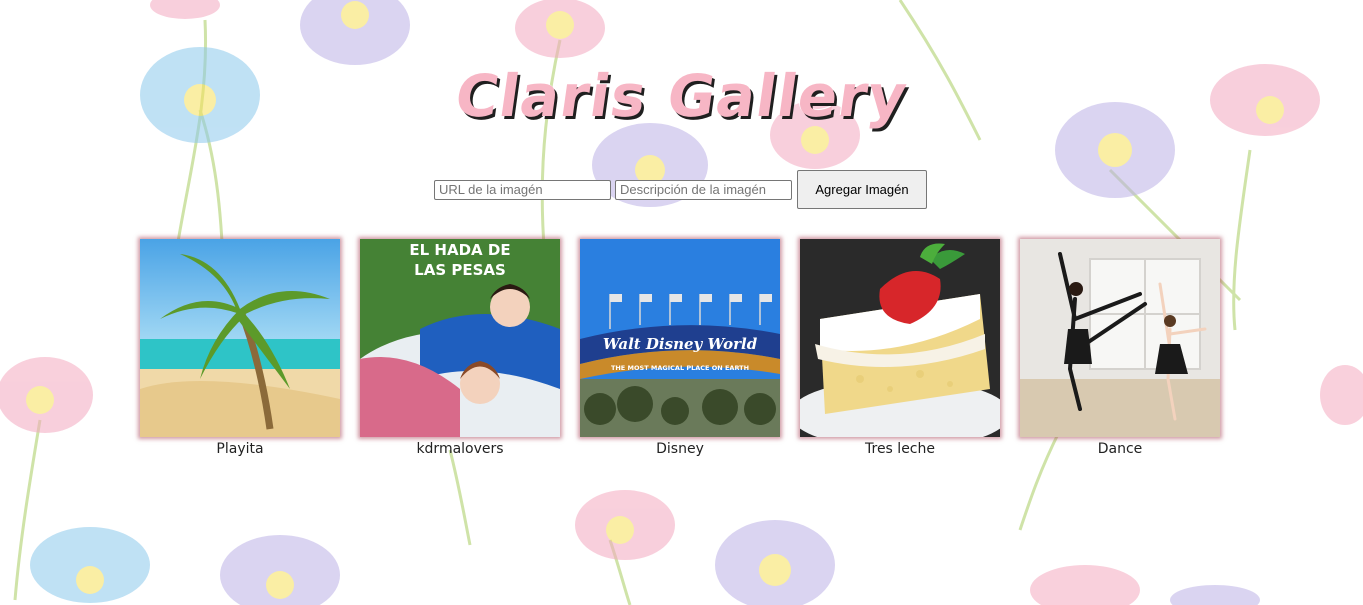  Describe the element at coordinates (460, 270) in the screenshot. I see `svg-text: LAS PESAS` at that location.